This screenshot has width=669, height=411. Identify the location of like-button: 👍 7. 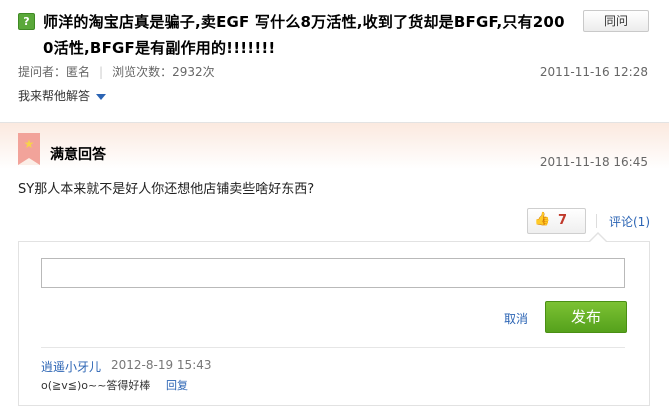
(556, 221).